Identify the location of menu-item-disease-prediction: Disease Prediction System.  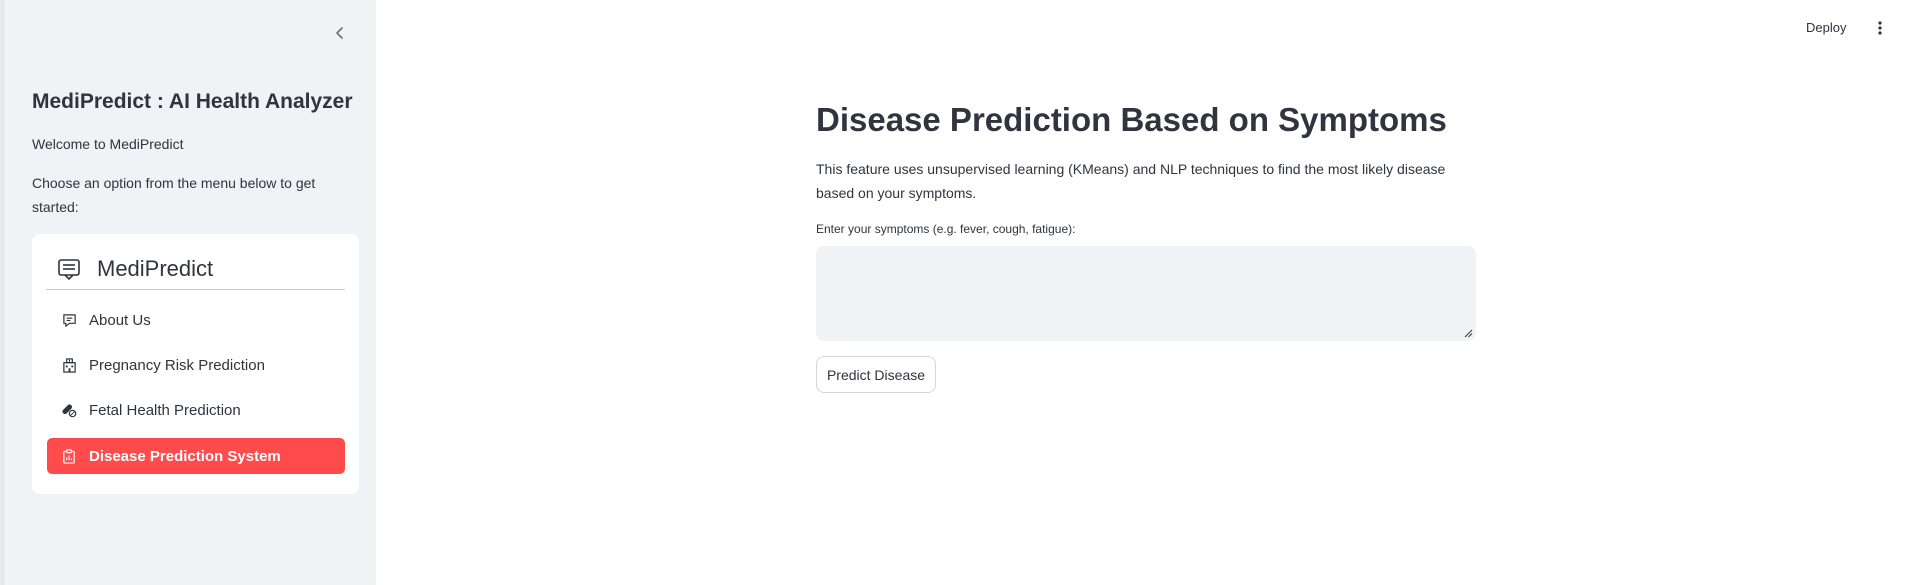
(196, 456).